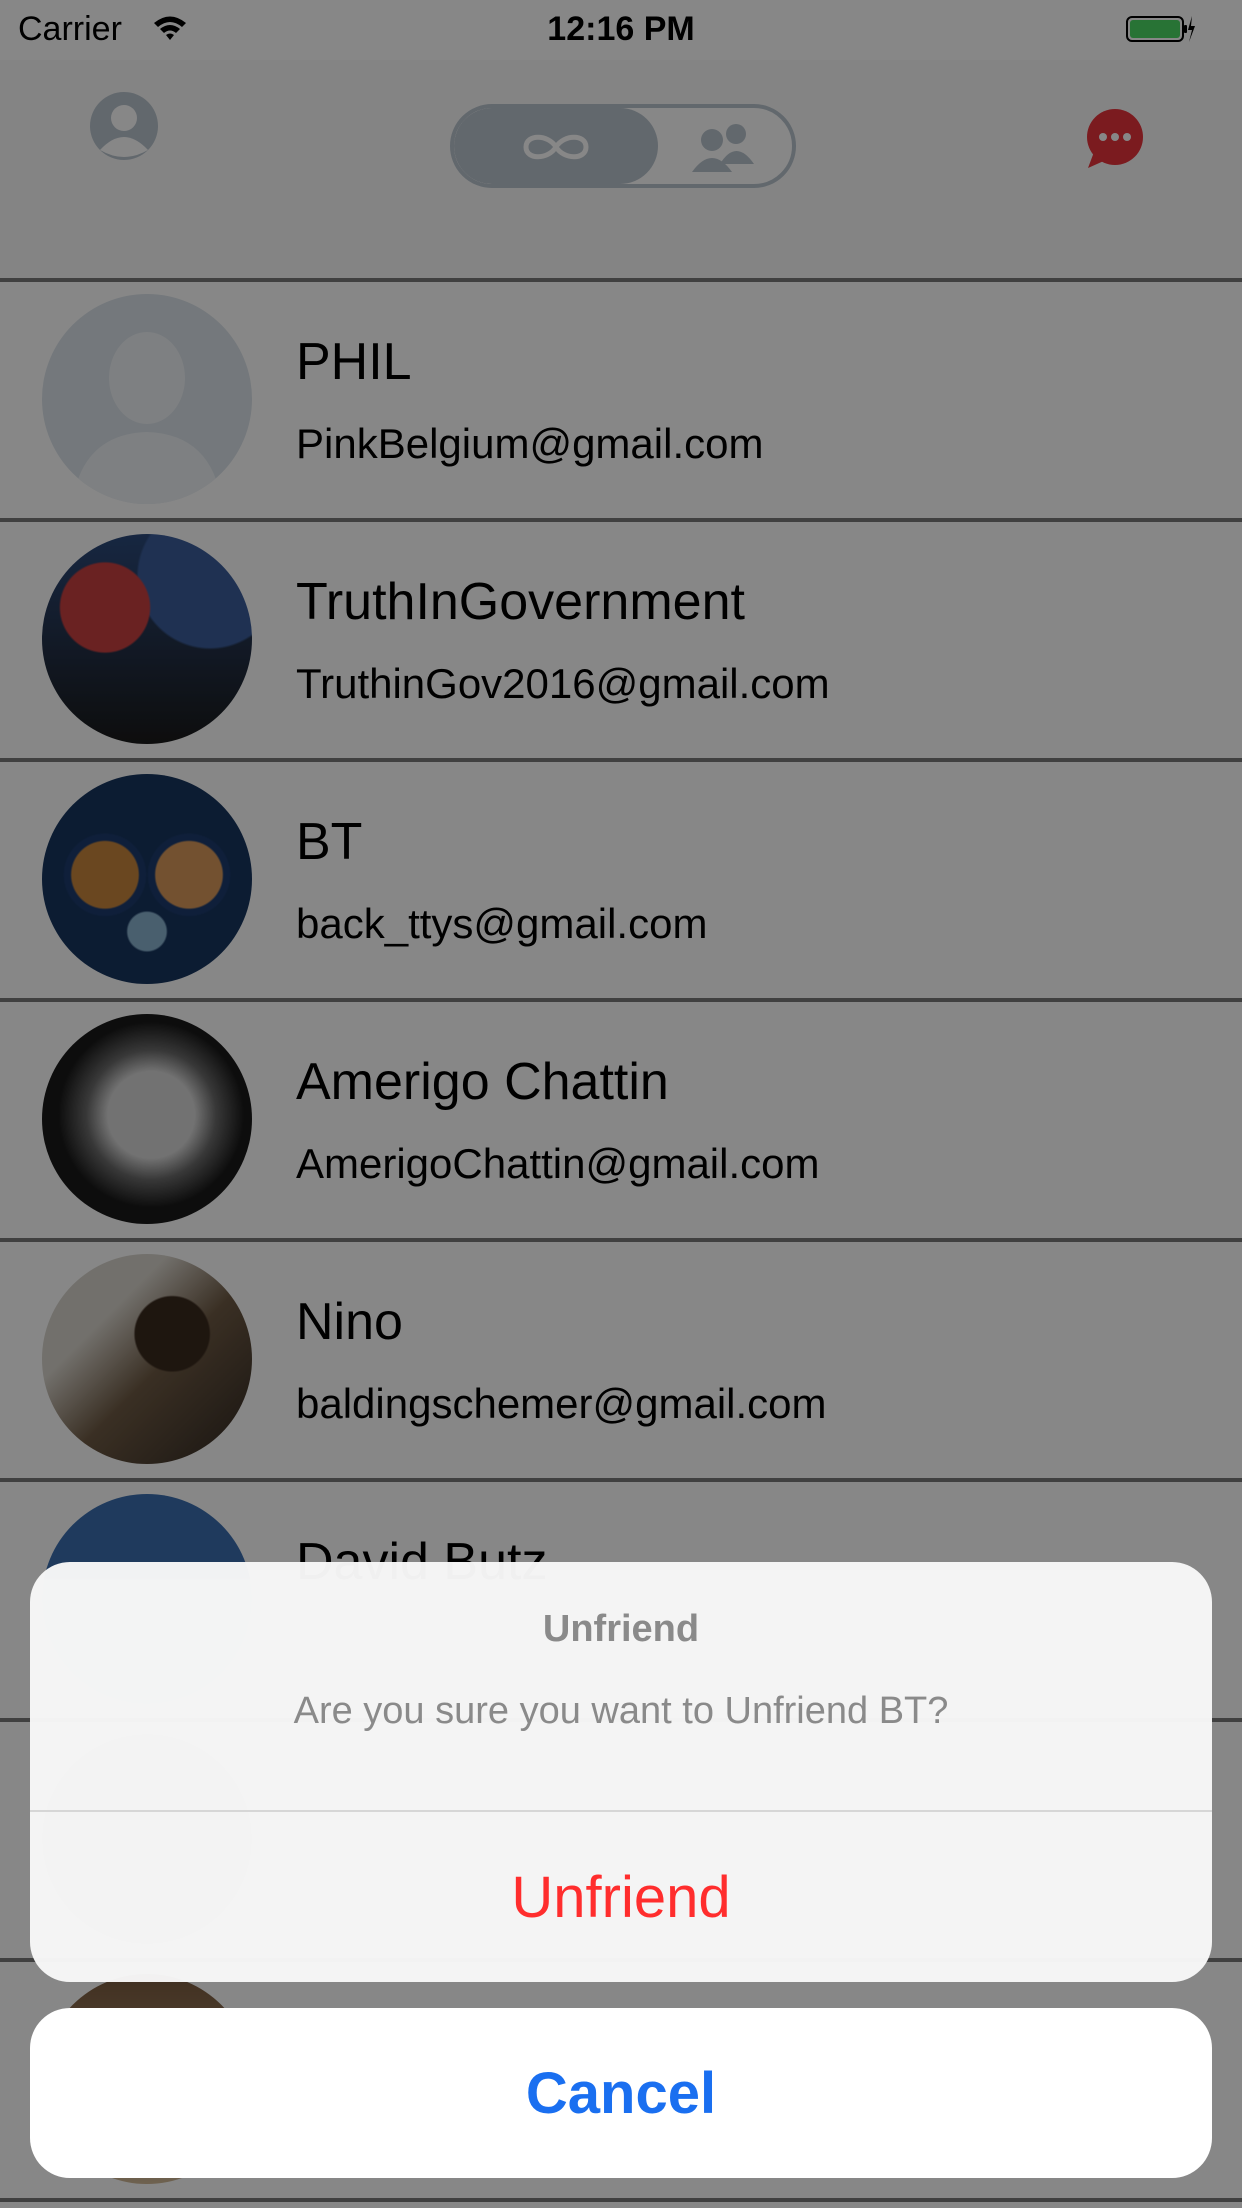 The height and width of the screenshot is (2208, 1242). I want to click on unfriend-button: Unfriend, so click(621, 1897).